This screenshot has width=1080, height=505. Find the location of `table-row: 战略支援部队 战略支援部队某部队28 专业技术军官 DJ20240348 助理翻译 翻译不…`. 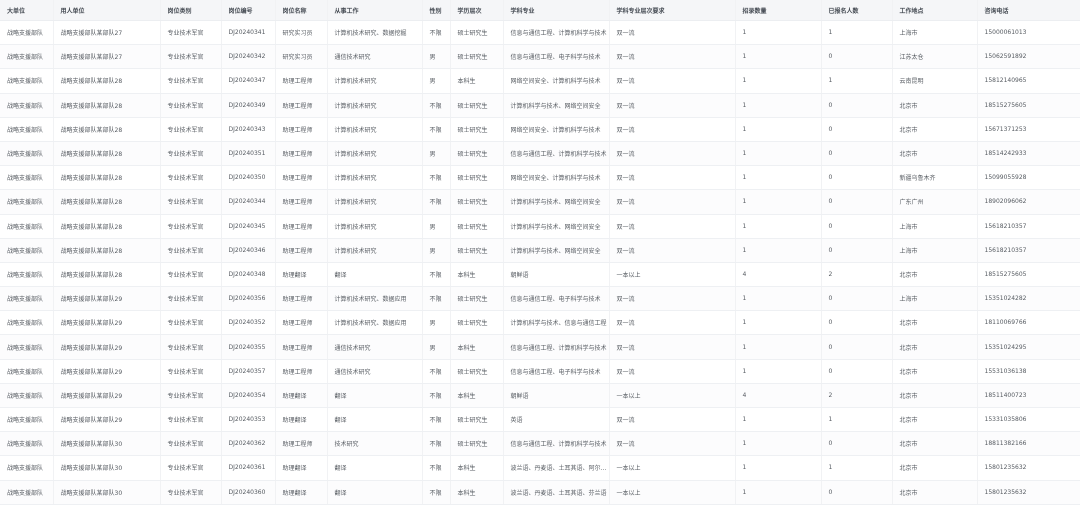

table-row: 战略支援部队 战略支援部队某部队28 专业技术军官 DJ20240348 助理翻译 翻译不… is located at coordinates (540, 275).